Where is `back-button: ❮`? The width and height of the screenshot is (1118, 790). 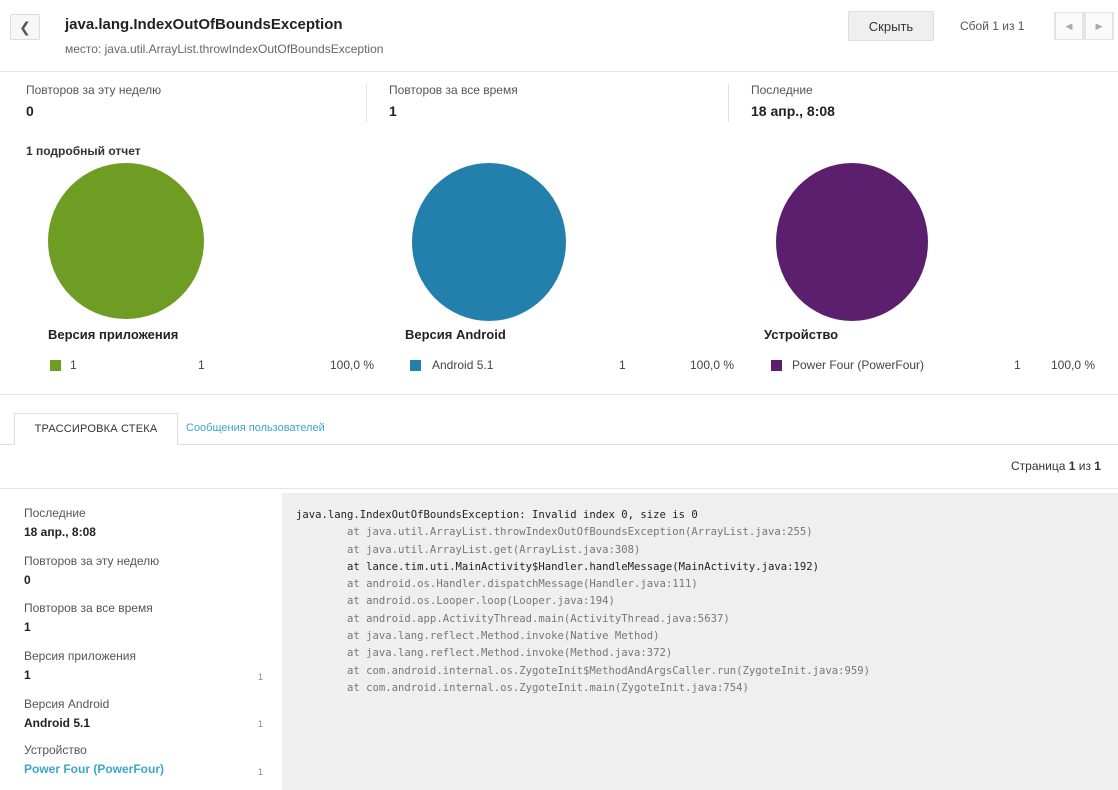 back-button: ❮ is located at coordinates (25, 27).